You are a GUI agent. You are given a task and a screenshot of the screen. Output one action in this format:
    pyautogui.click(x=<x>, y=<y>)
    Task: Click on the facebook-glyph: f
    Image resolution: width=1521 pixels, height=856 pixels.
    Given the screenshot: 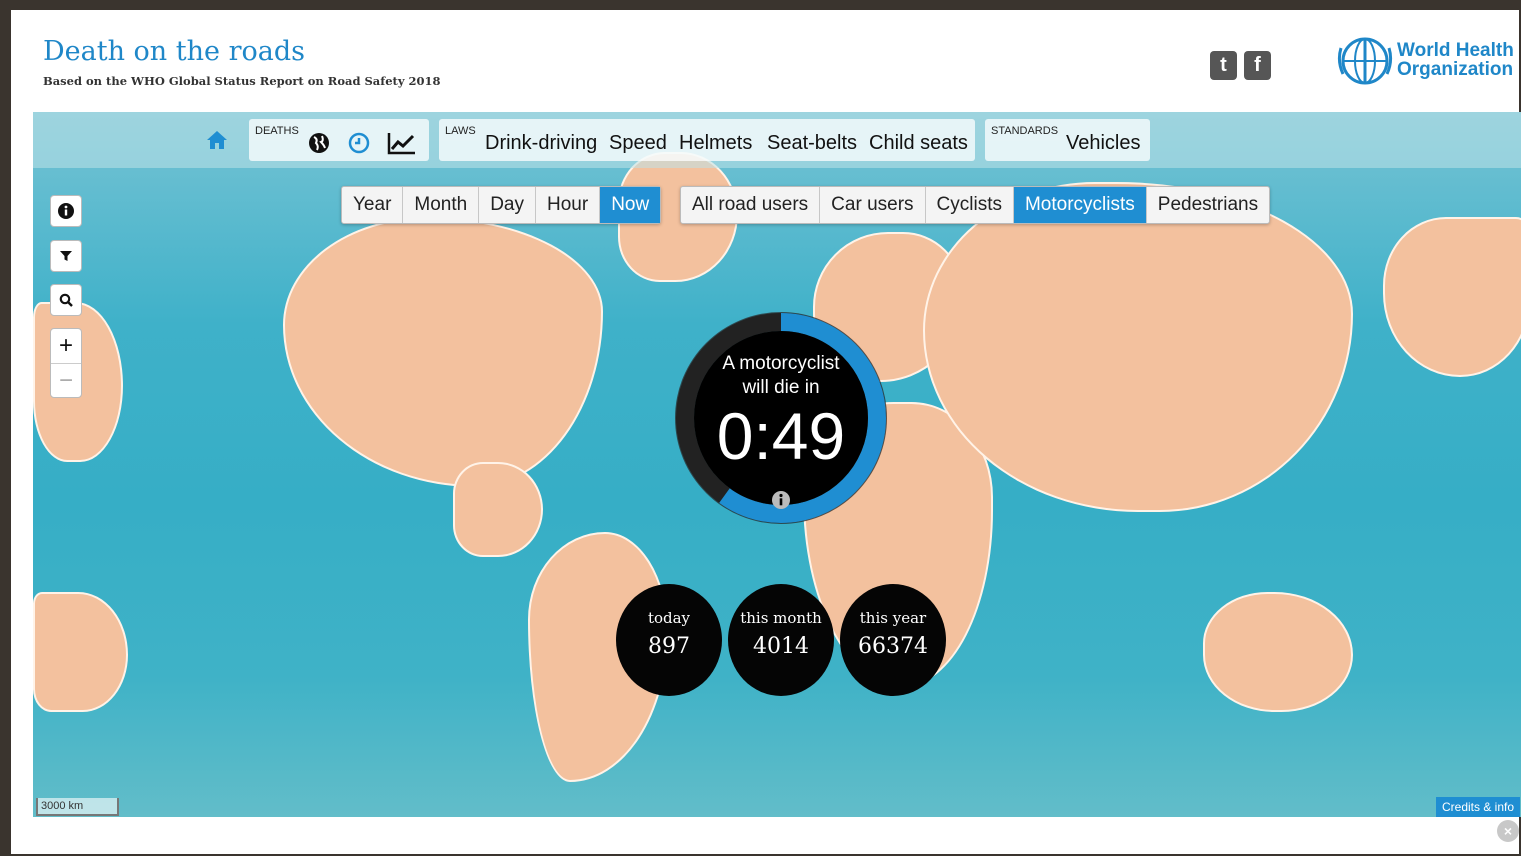 What is the action you would take?
    pyautogui.click(x=1257, y=65)
    